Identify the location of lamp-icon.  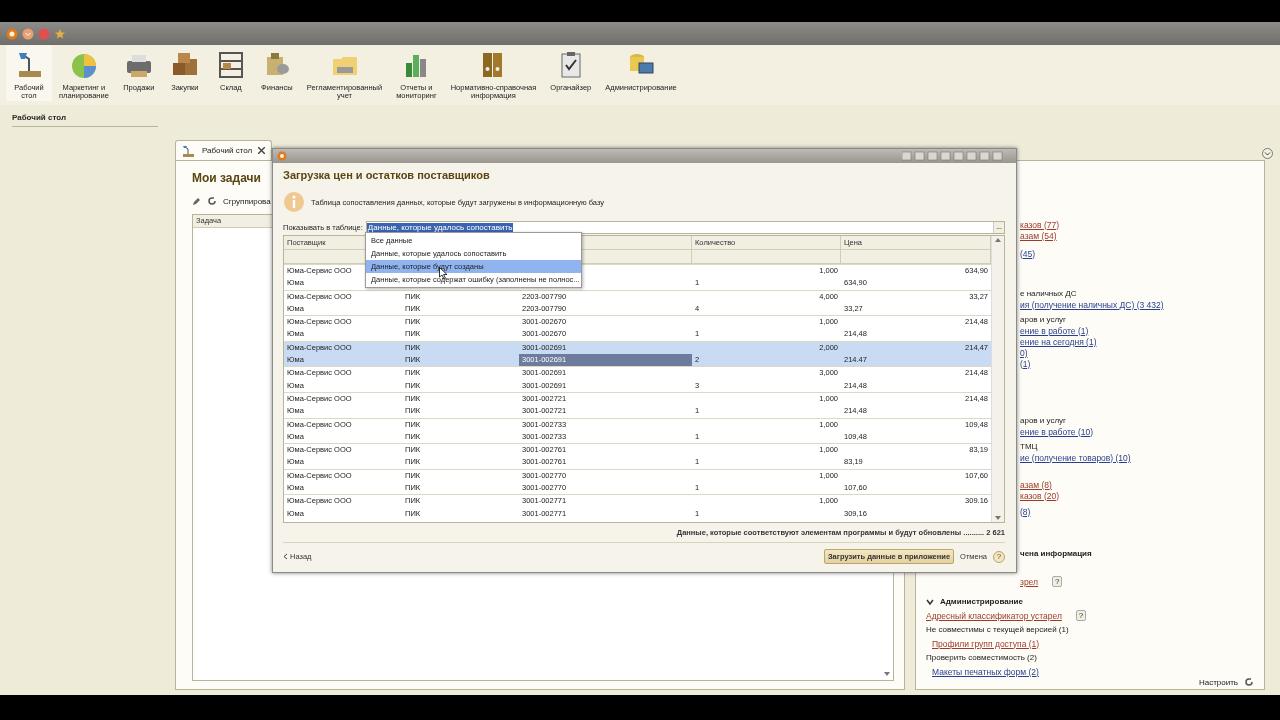
(189, 150).